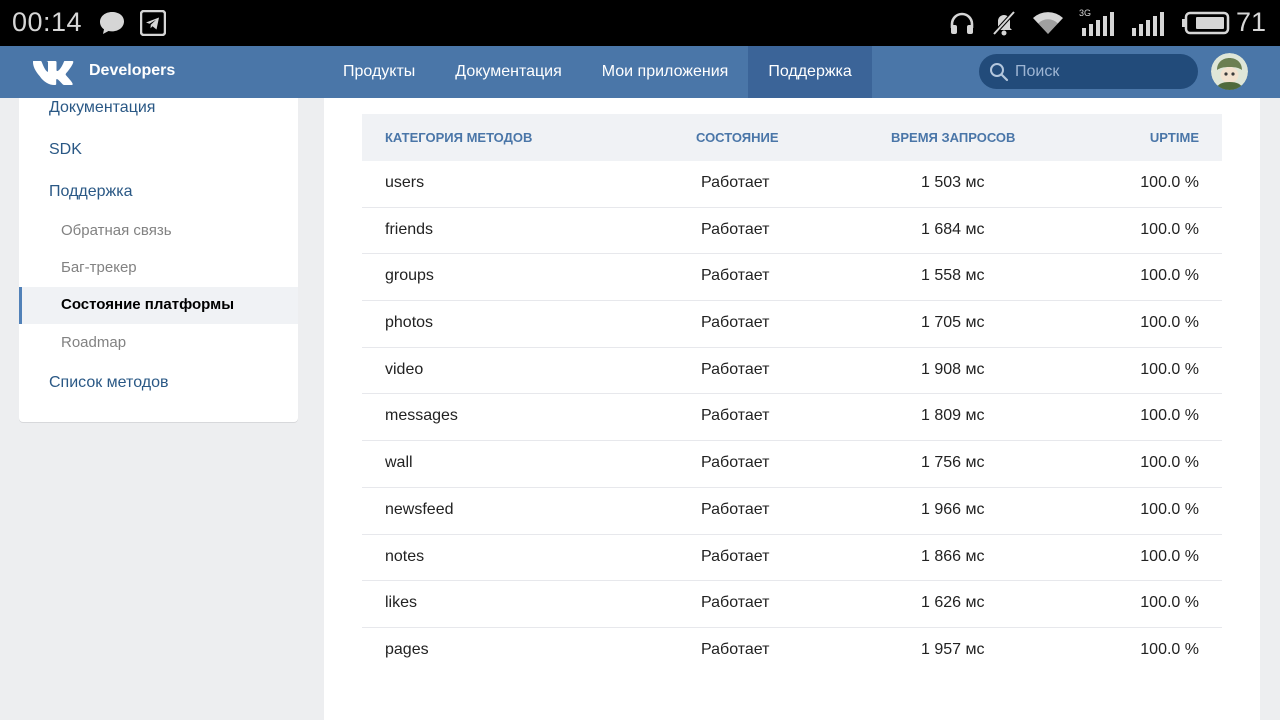 Image resolution: width=1280 pixels, height=720 pixels. What do you see at coordinates (399, 463) in the screenshot?
I see `category-cell: wall` at bounding box center [399, 463].